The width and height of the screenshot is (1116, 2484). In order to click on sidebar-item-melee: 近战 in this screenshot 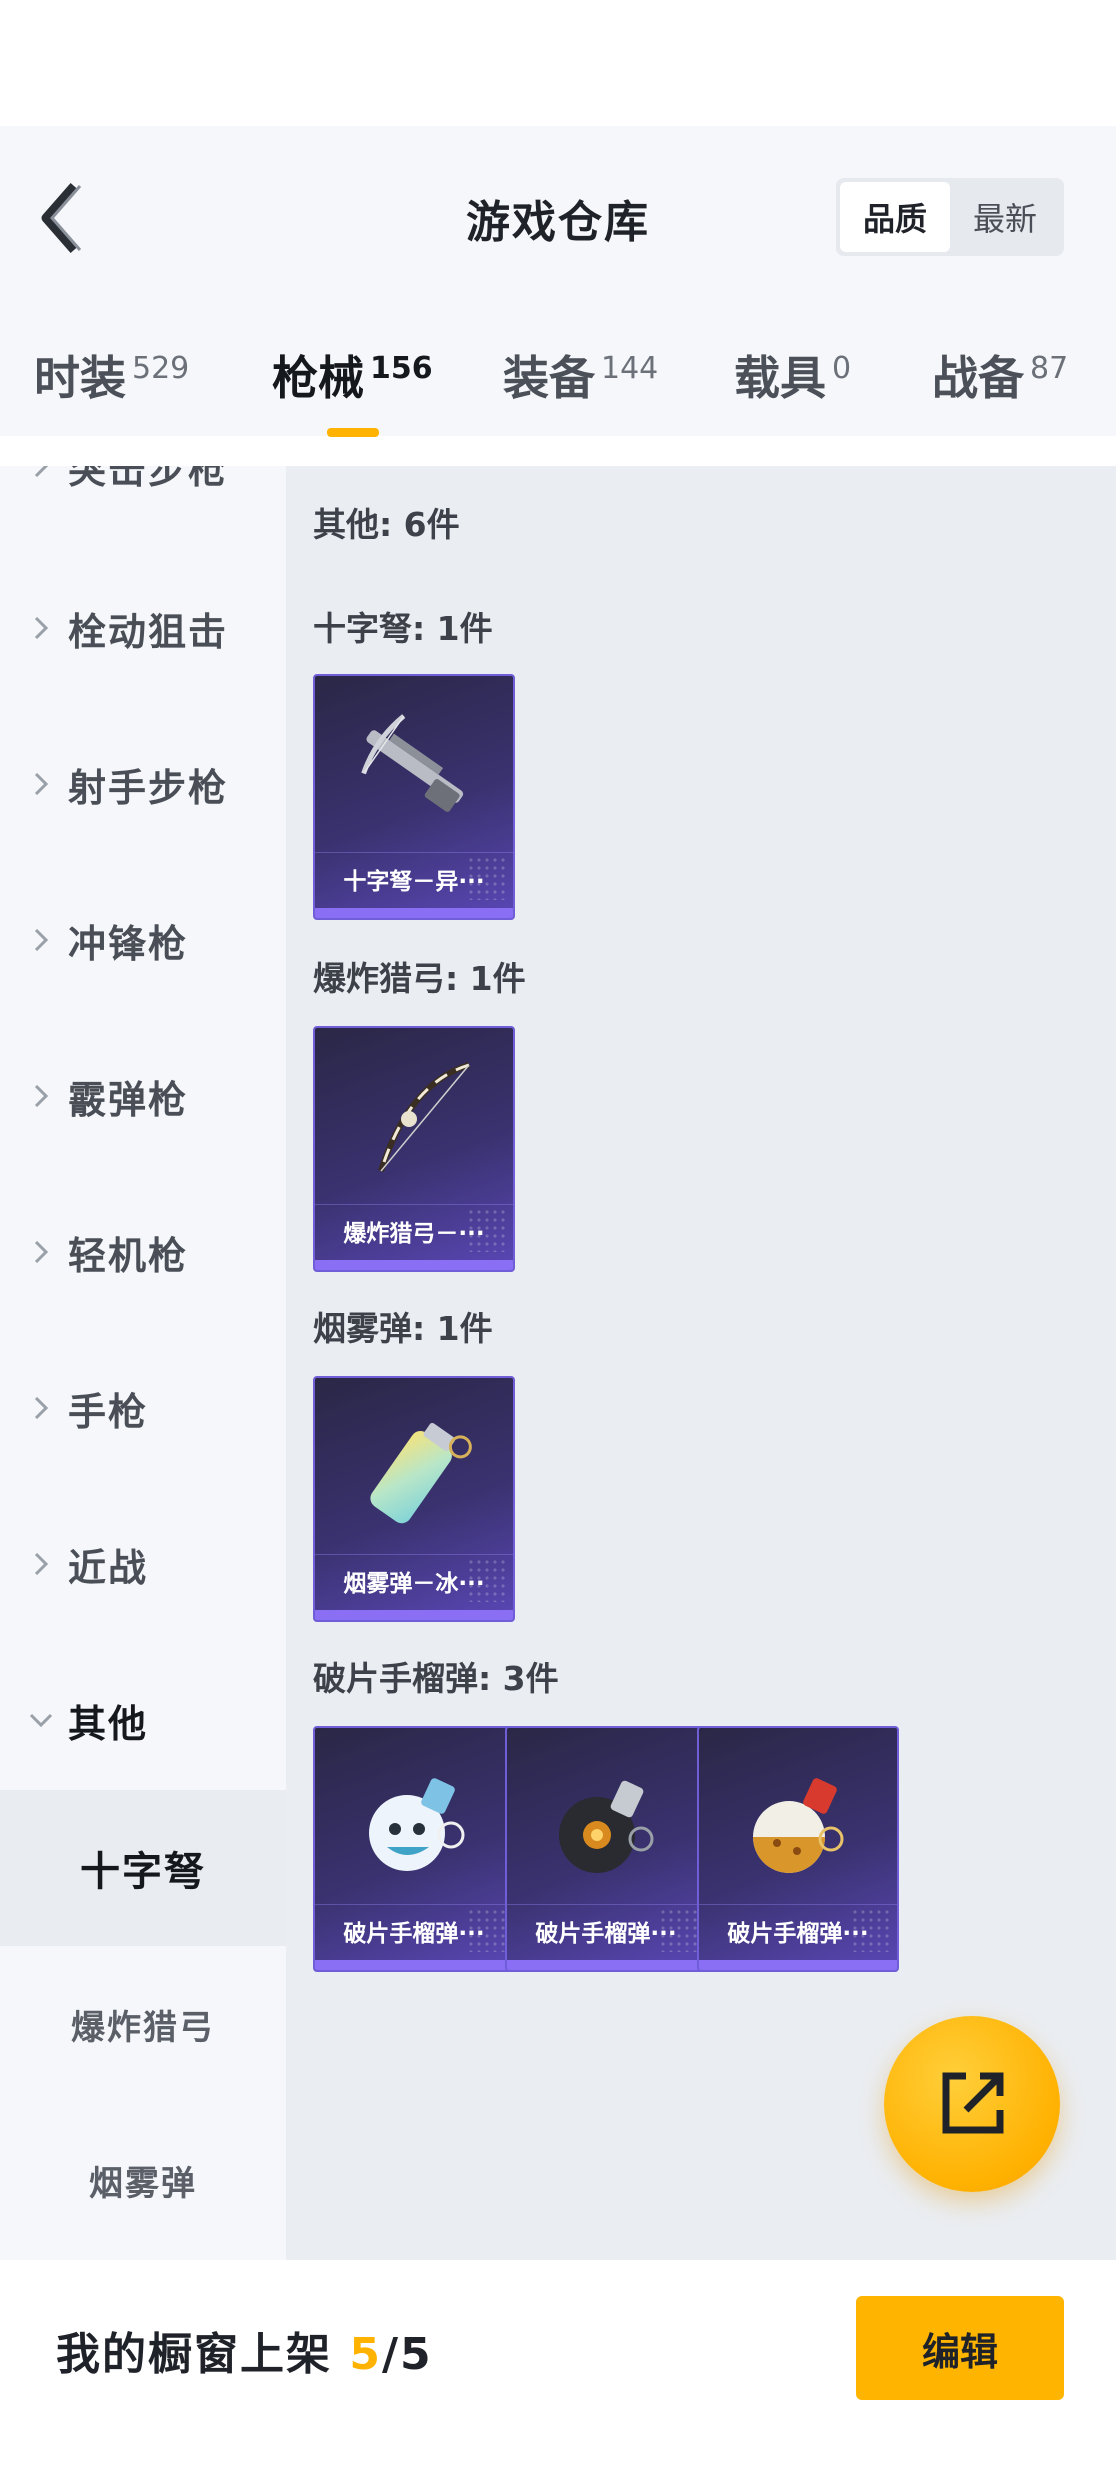, I will do `click(143, 1564)`.